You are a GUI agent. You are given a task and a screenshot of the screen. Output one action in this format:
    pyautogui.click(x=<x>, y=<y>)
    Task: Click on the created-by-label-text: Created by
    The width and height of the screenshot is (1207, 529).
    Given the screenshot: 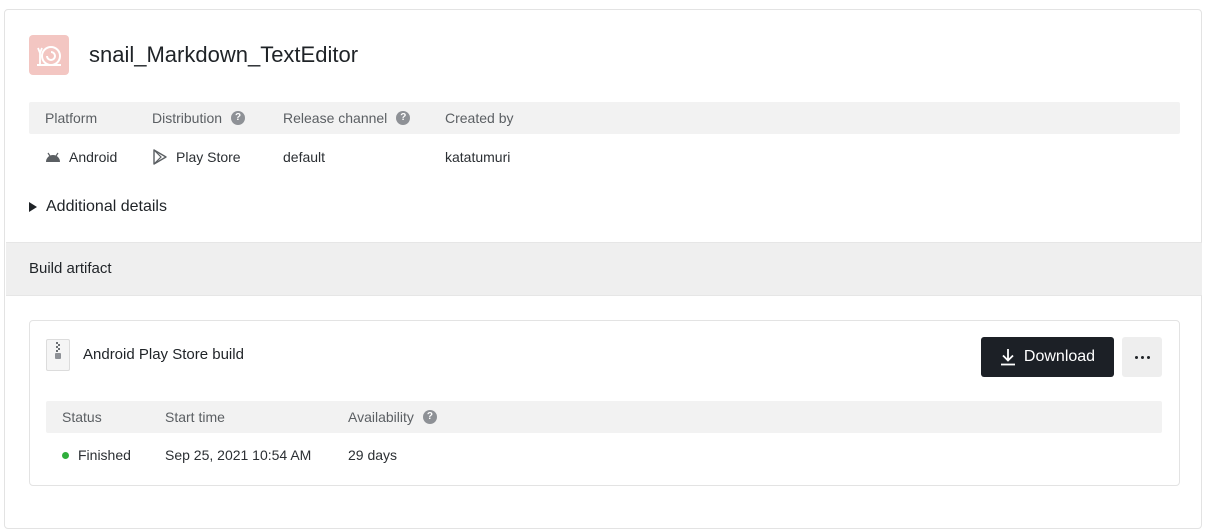 What is the action you would take?
    pyautogui.click(x=479, y=118)
    